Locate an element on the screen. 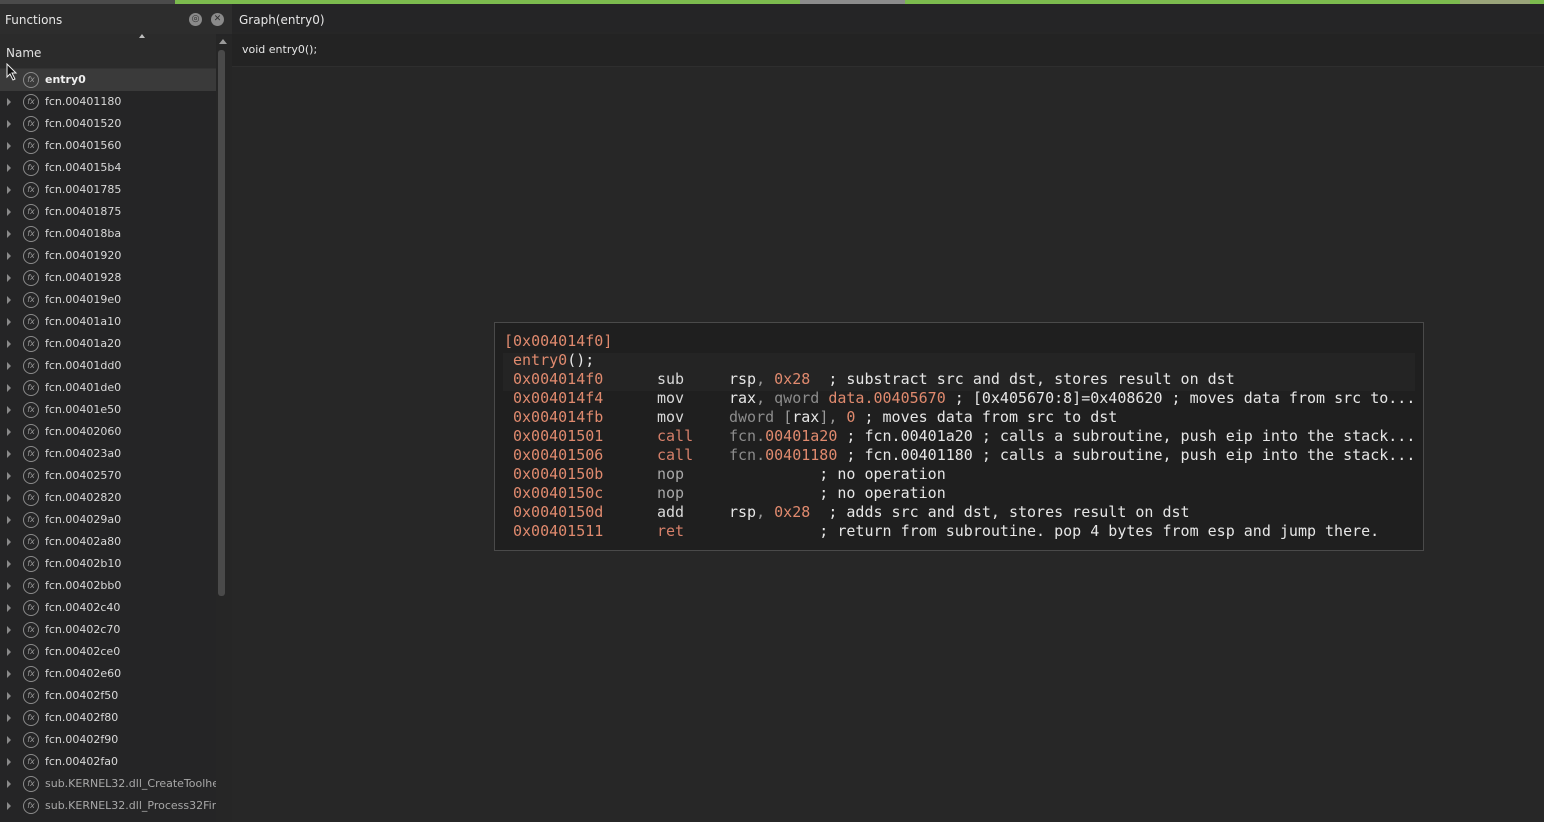 The height and width of the screenshot is (822, 1544). function-list-item: fx fcn.00402f50 is located at coordinates (108, 696).